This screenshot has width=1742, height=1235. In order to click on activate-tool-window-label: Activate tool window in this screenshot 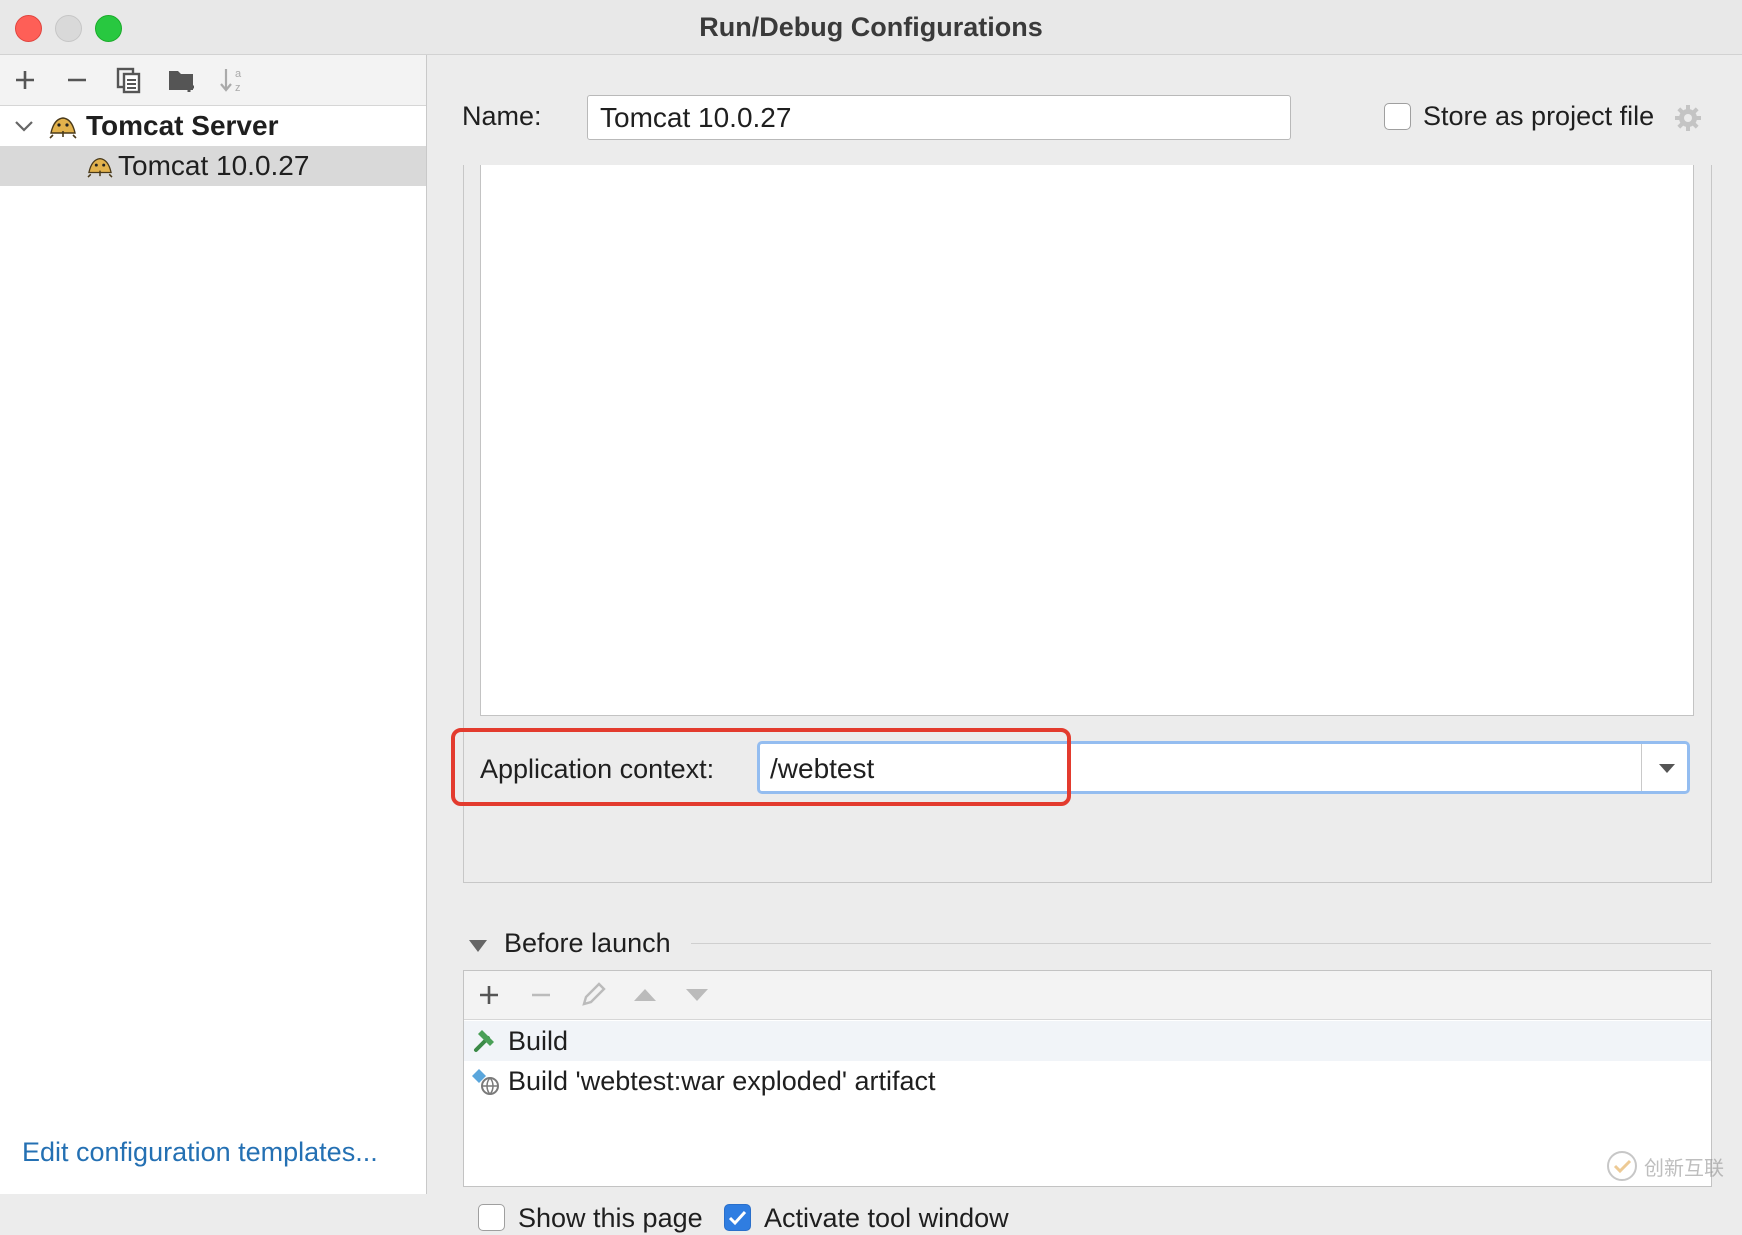, I will do `click(886, 1218)`.